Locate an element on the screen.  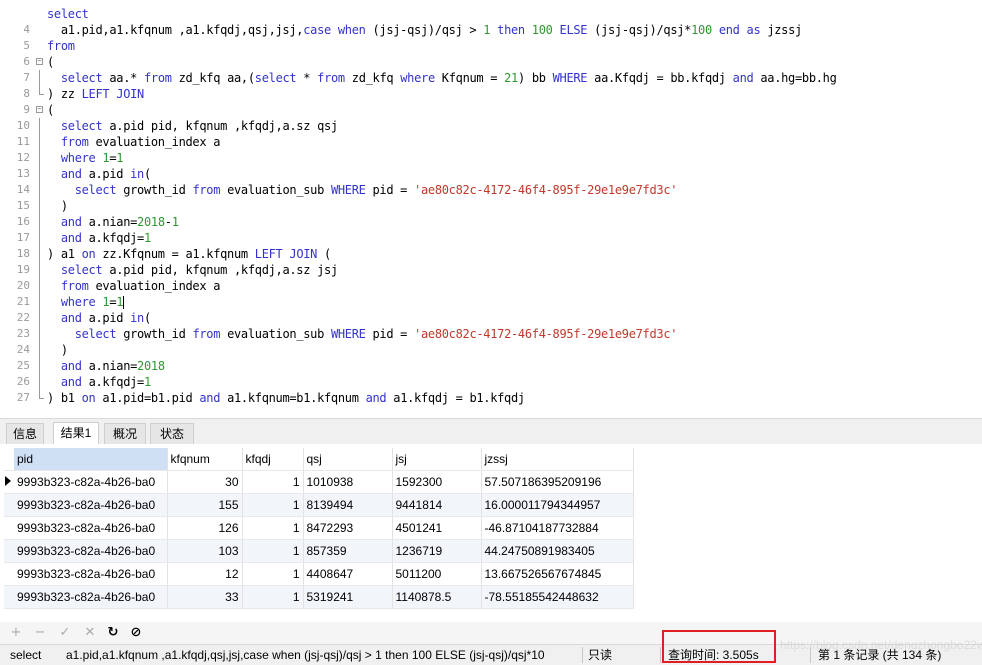
discard-changes-icon: ✕ is located at coordinates (90, 633).